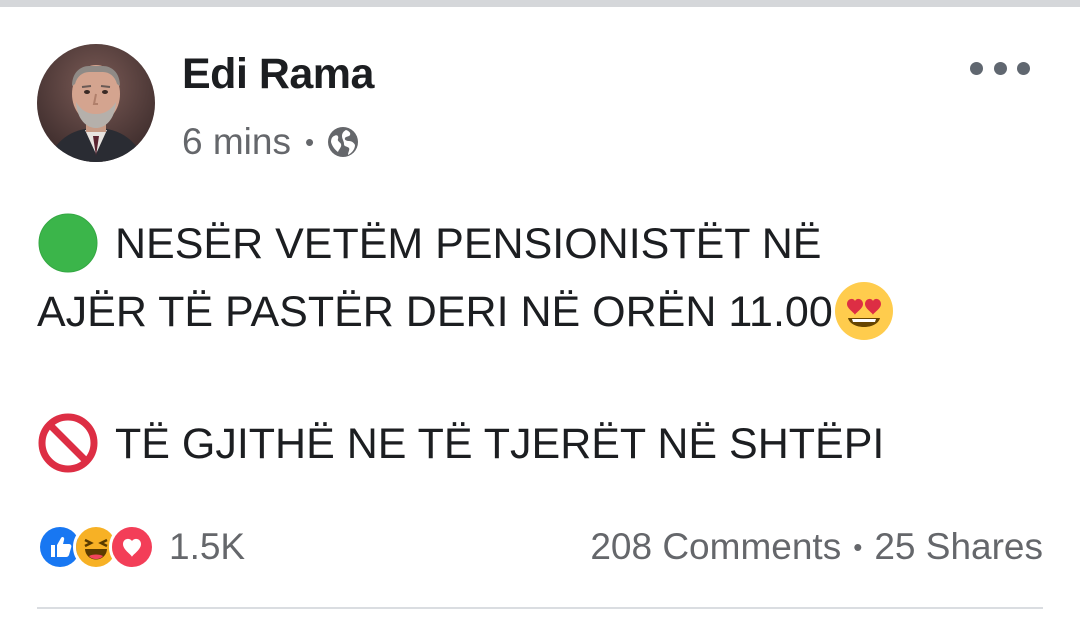 The width and height of the screenshot is (1080, 619). I want to click on avatar, so click(96, 103).